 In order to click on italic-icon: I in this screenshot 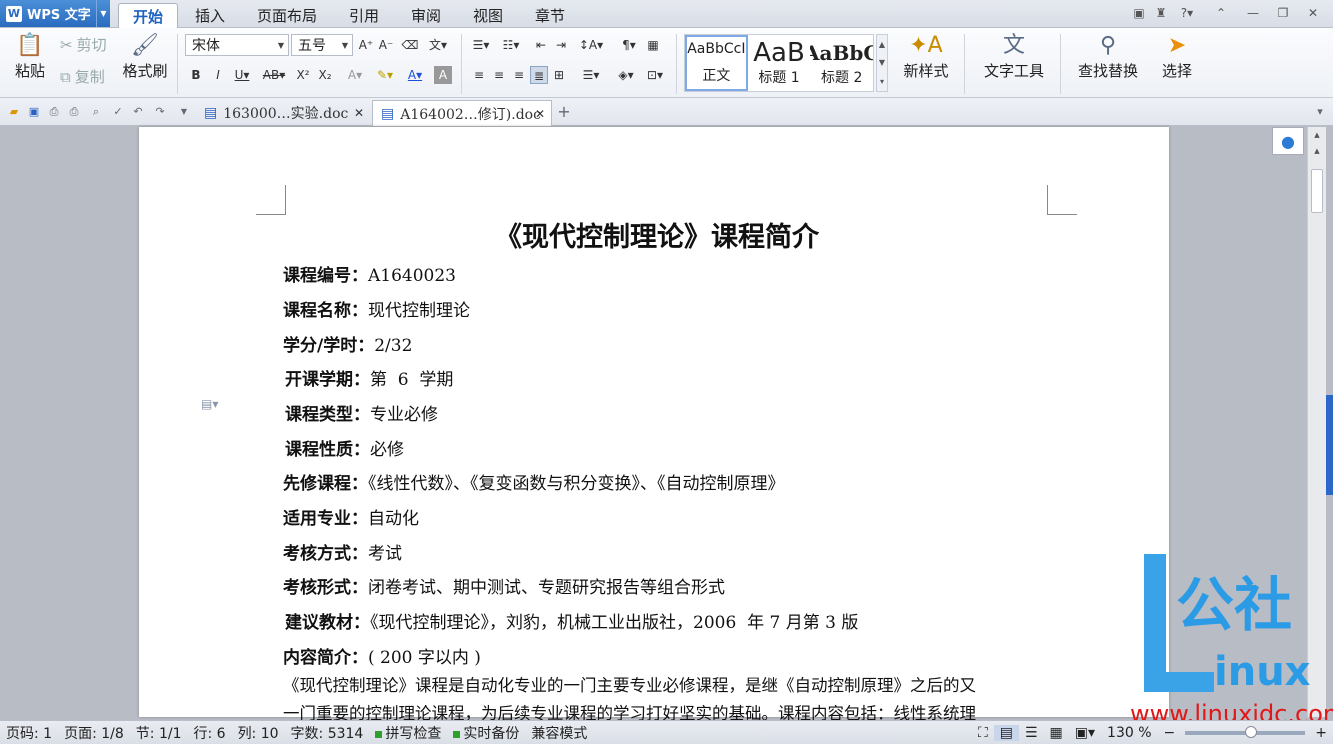, I will do `click(218, 75)`.